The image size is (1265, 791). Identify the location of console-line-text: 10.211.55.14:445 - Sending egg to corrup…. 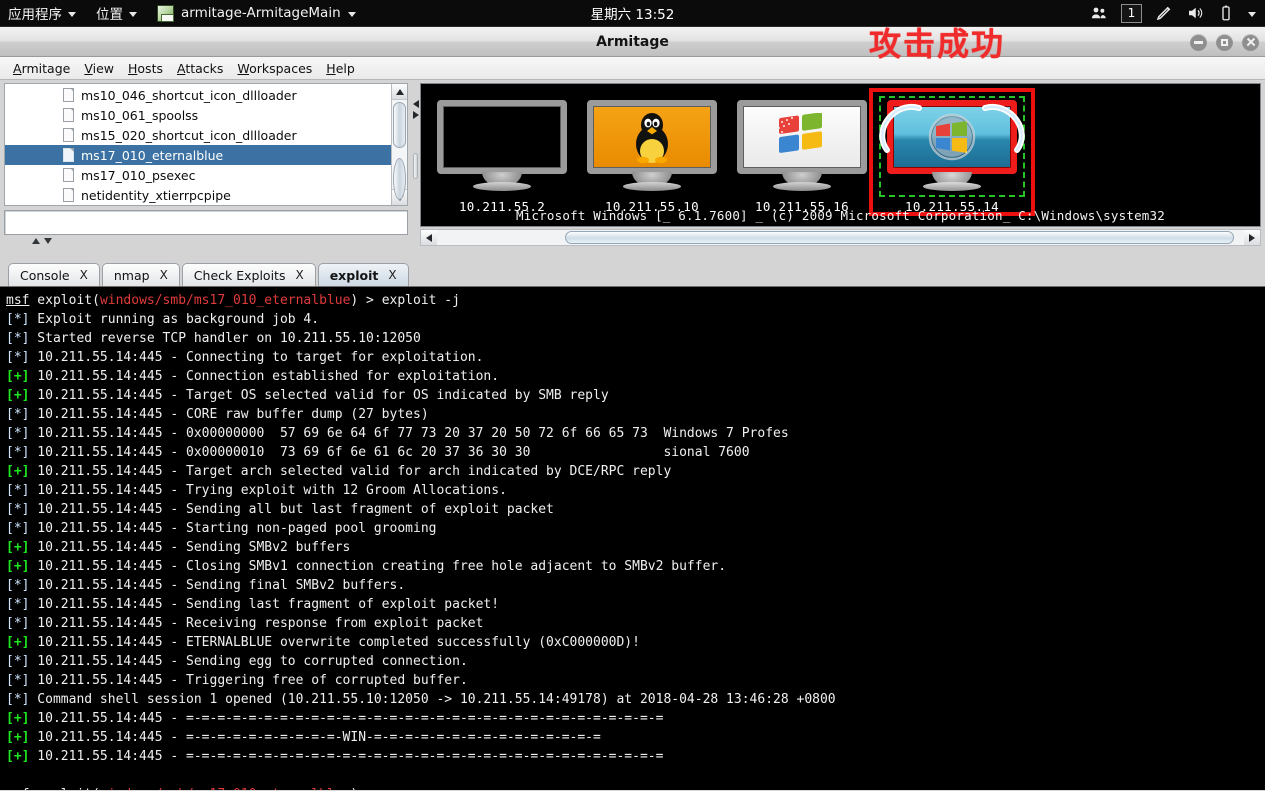
(248, 661).